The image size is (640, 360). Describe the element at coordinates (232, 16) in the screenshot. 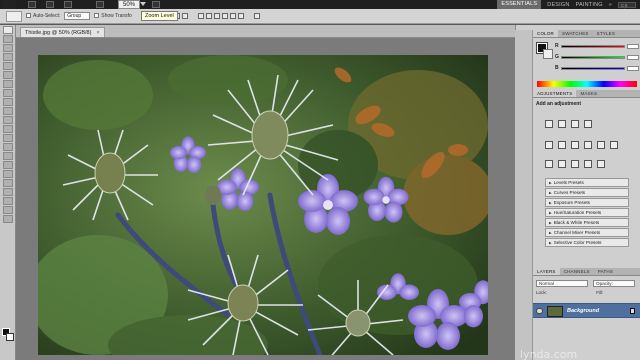

I see `distribute-hcenter-icon` at that location.